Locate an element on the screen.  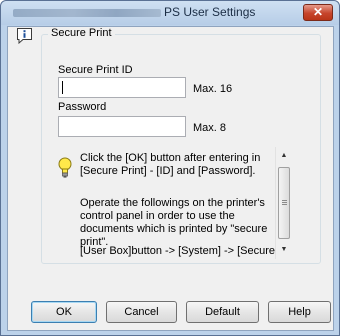
lightbulb-icon is located at coordinates (65, 167).